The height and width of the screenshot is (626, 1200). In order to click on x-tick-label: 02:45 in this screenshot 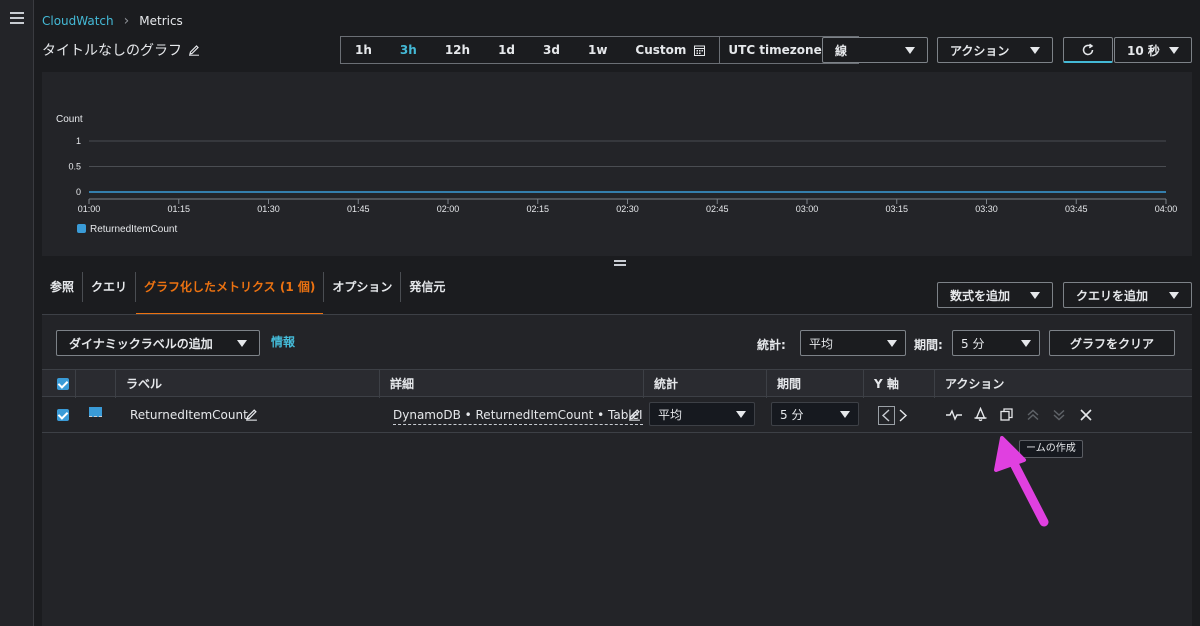, I will do `click(717, 209)`.